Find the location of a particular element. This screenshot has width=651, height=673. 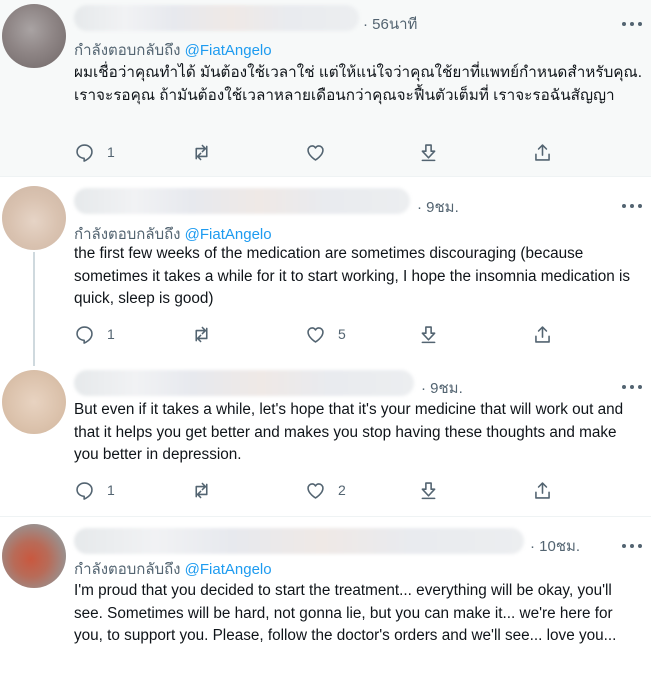

timestamp: · 56นาที is located at coordinates (390, 24).